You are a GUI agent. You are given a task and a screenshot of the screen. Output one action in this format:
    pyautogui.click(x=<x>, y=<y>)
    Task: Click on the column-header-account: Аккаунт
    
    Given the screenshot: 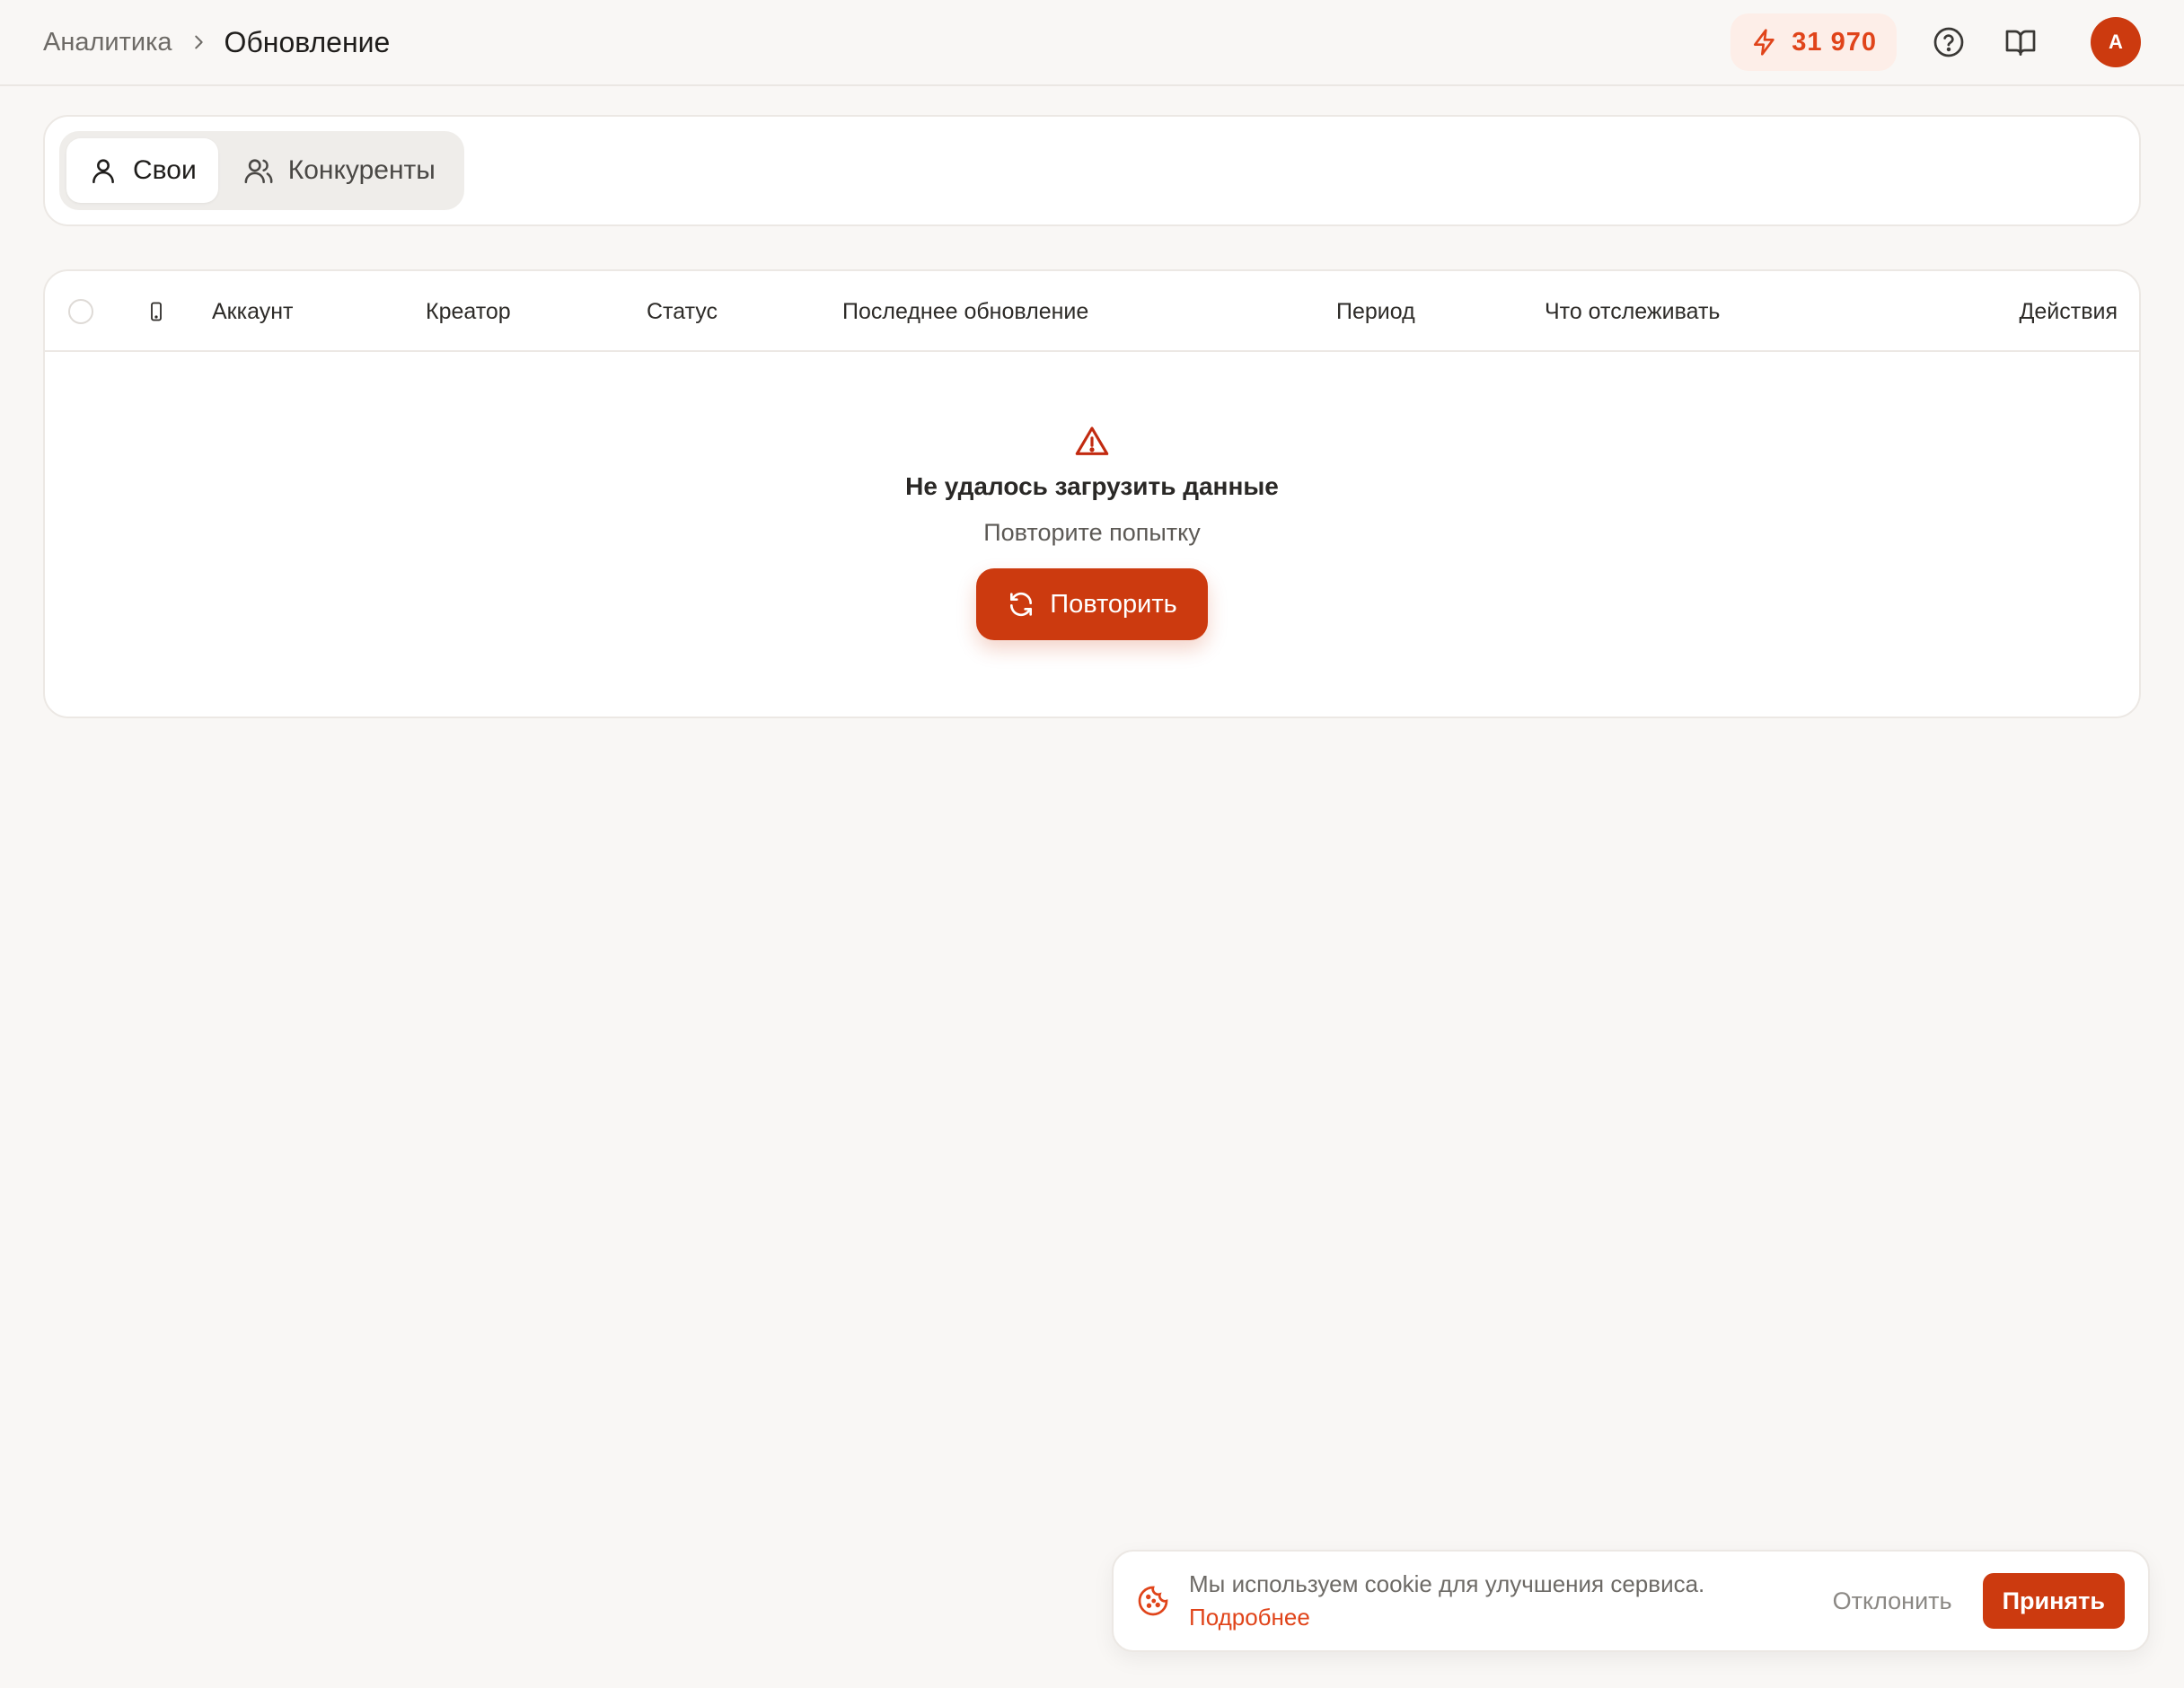 What is the action you would take?
    pyautogui.click(x=252, y=311)
    